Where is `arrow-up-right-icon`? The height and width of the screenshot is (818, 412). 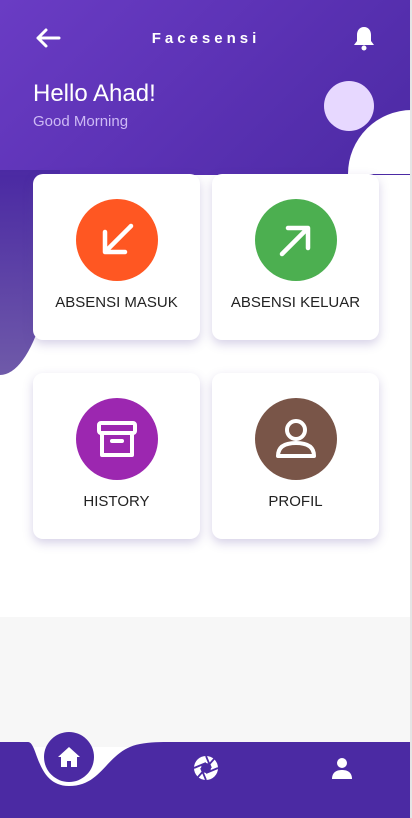 arrow-up-right-icon is located at coordinates (294, 241).